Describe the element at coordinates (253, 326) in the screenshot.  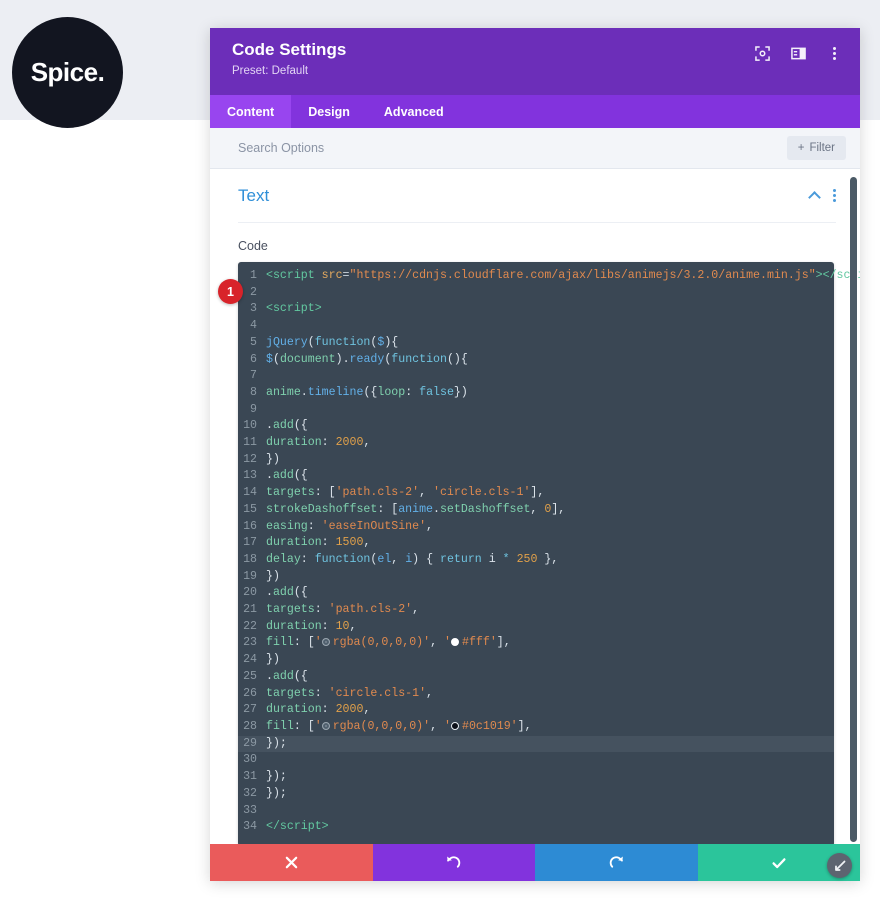
I see `line-number: 4` at that location.